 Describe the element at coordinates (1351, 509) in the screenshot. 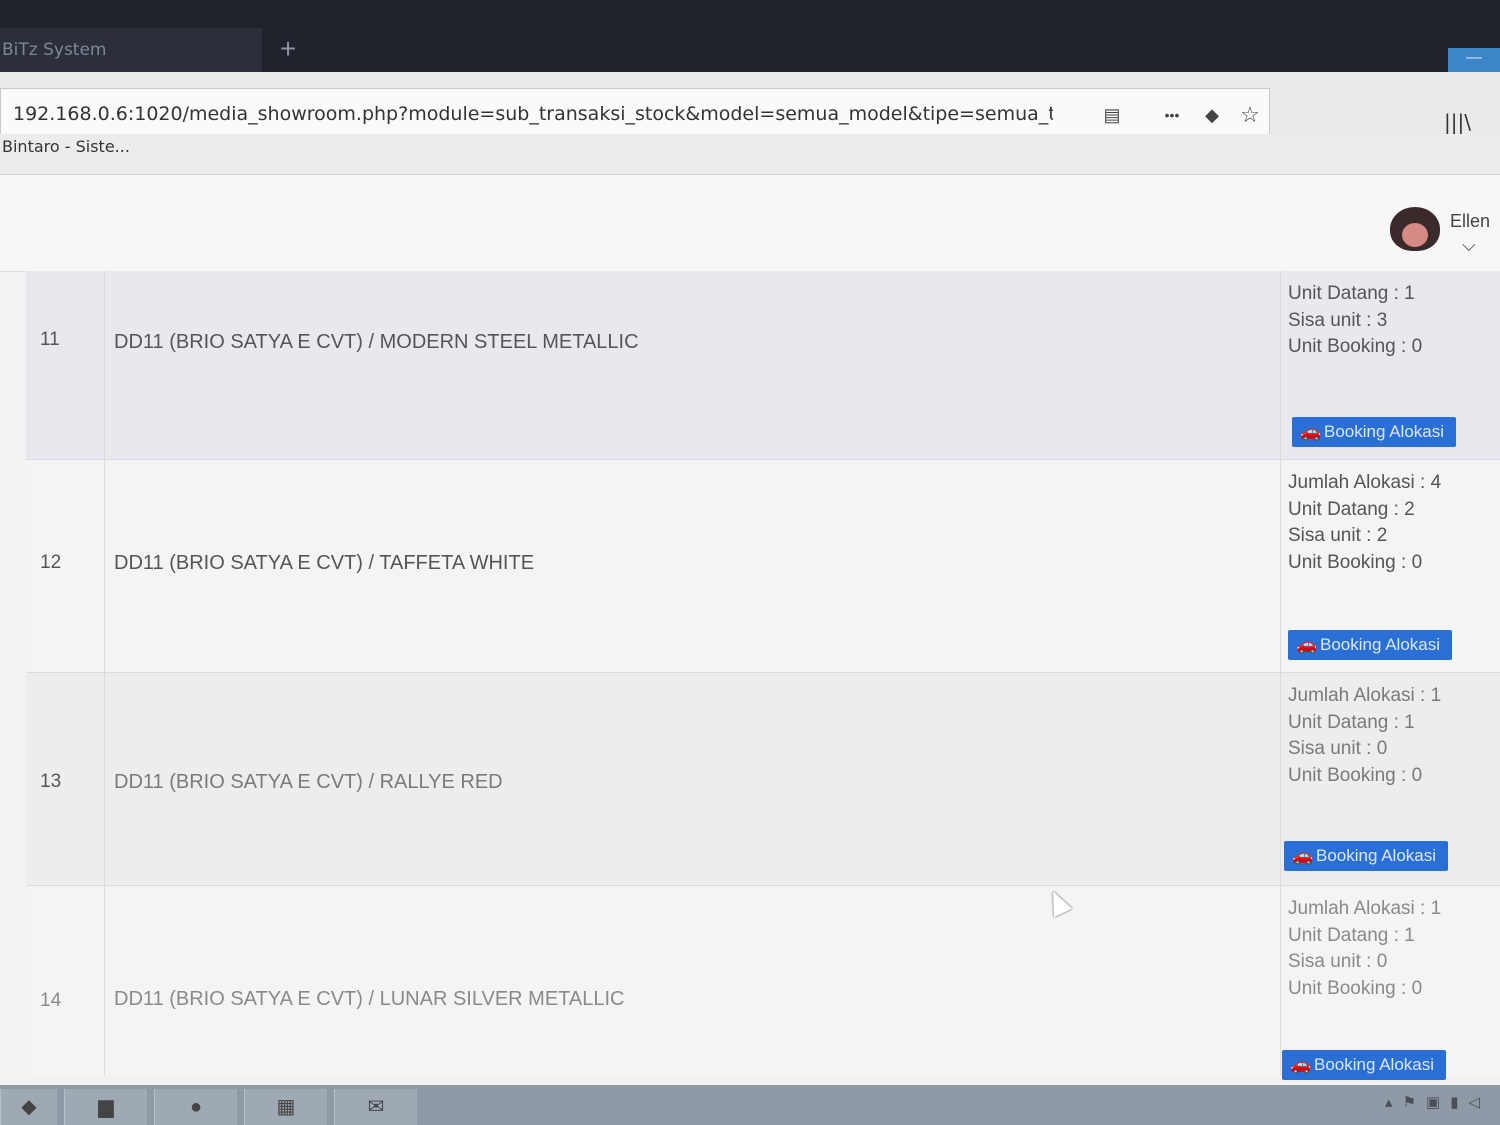

I see `info-line: Unit Datang : 2` at that location.